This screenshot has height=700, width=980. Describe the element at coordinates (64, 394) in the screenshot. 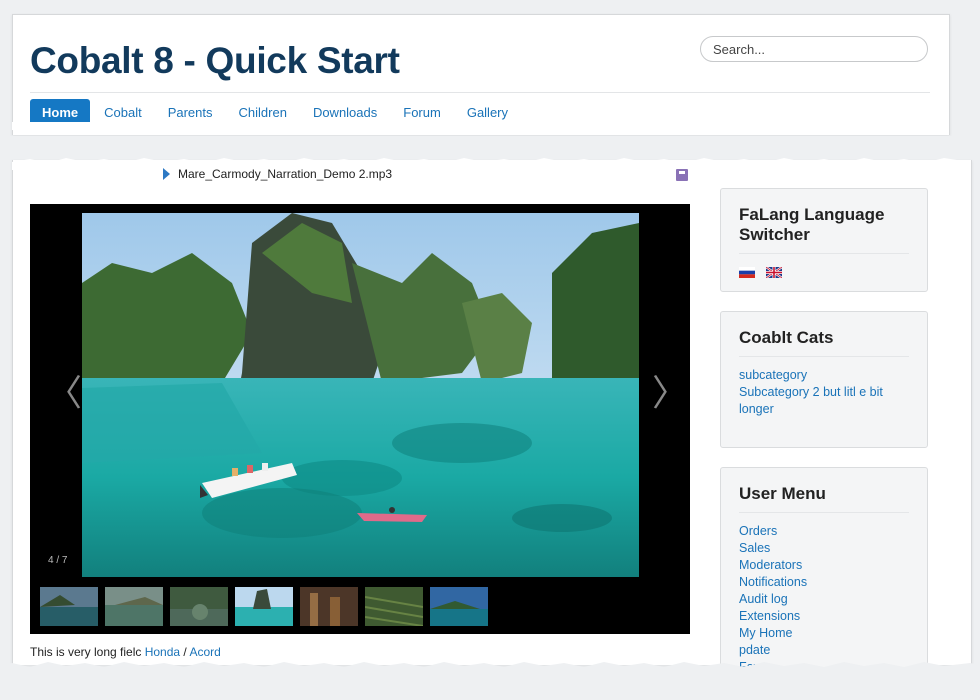

I see `chevron-left-icon: 〈` at that location.